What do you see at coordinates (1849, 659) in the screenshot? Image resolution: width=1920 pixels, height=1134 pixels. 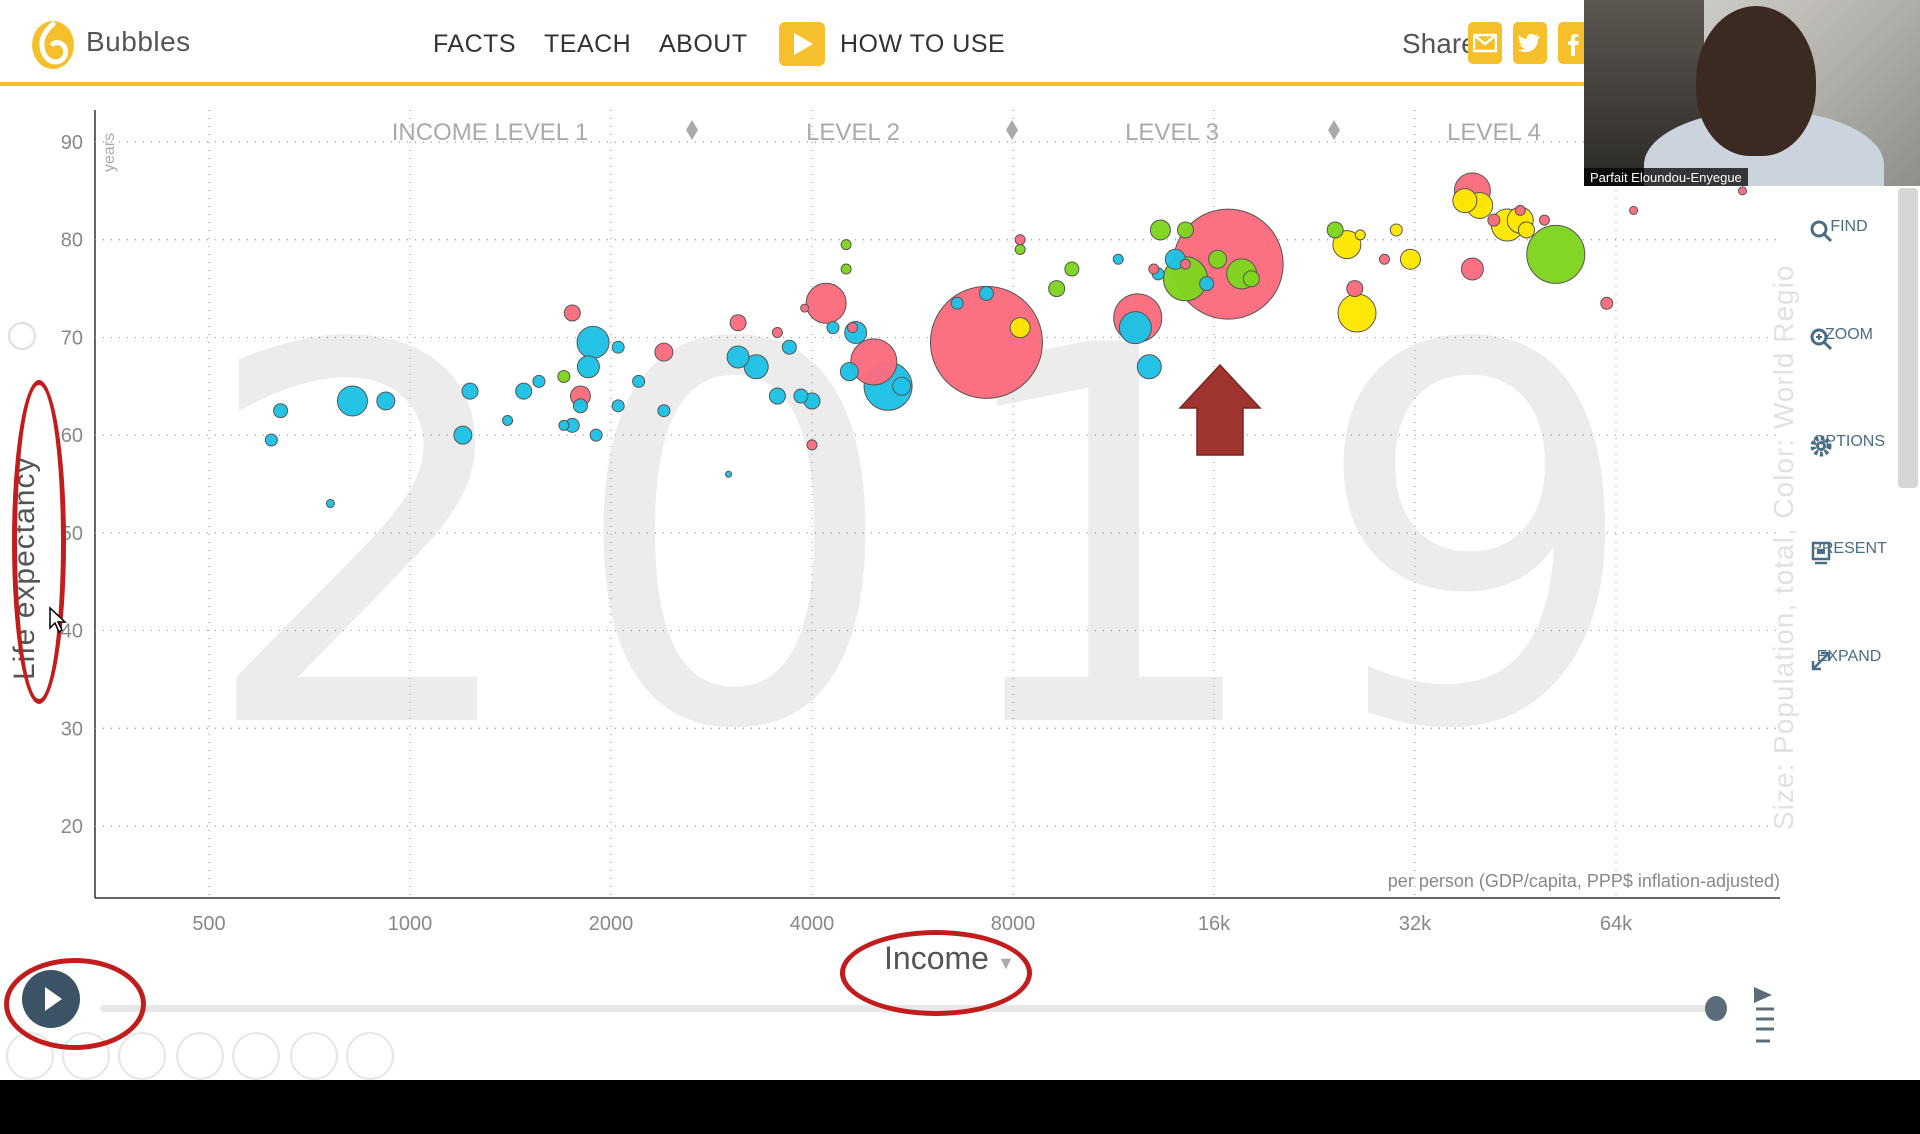 I see `expand-button: EXPAND` at bounding box center [1849, 659].